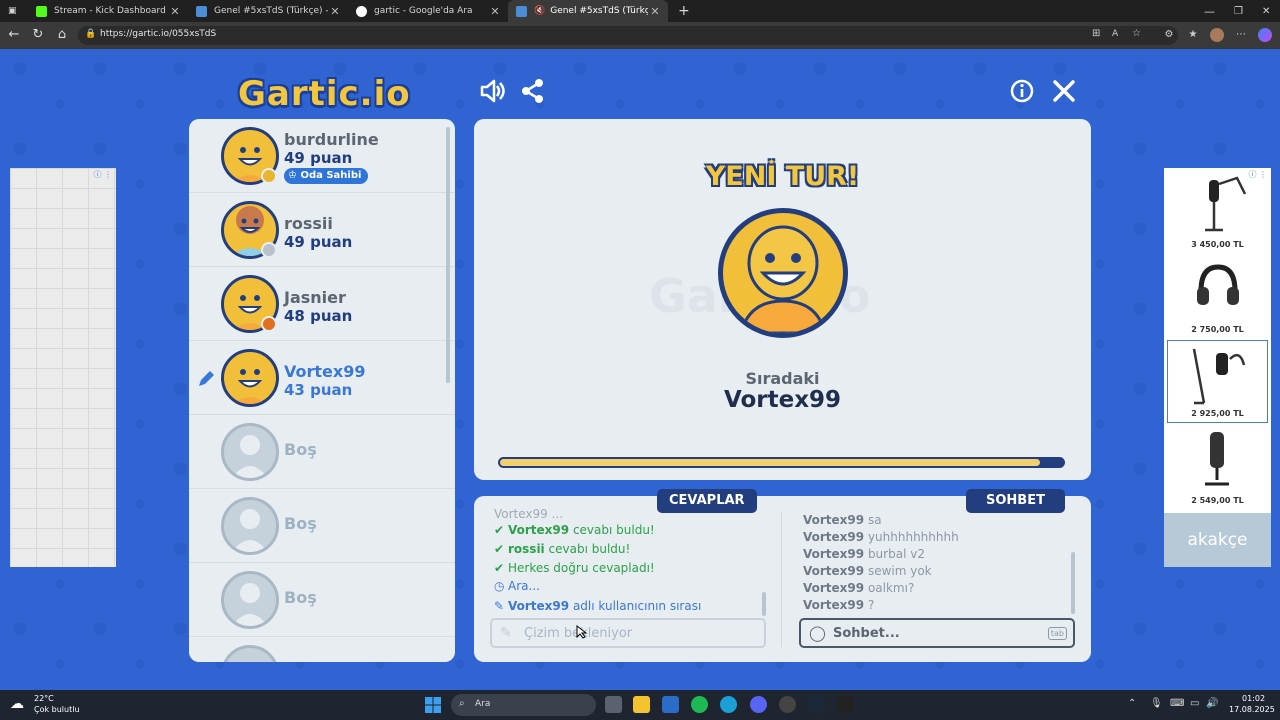 The image size is (1280, 720). What do you see at coordinates (1177, 703) in the screenshot?
I see `keyboard-icon: ⌨` at bounding box center [1177, 703].